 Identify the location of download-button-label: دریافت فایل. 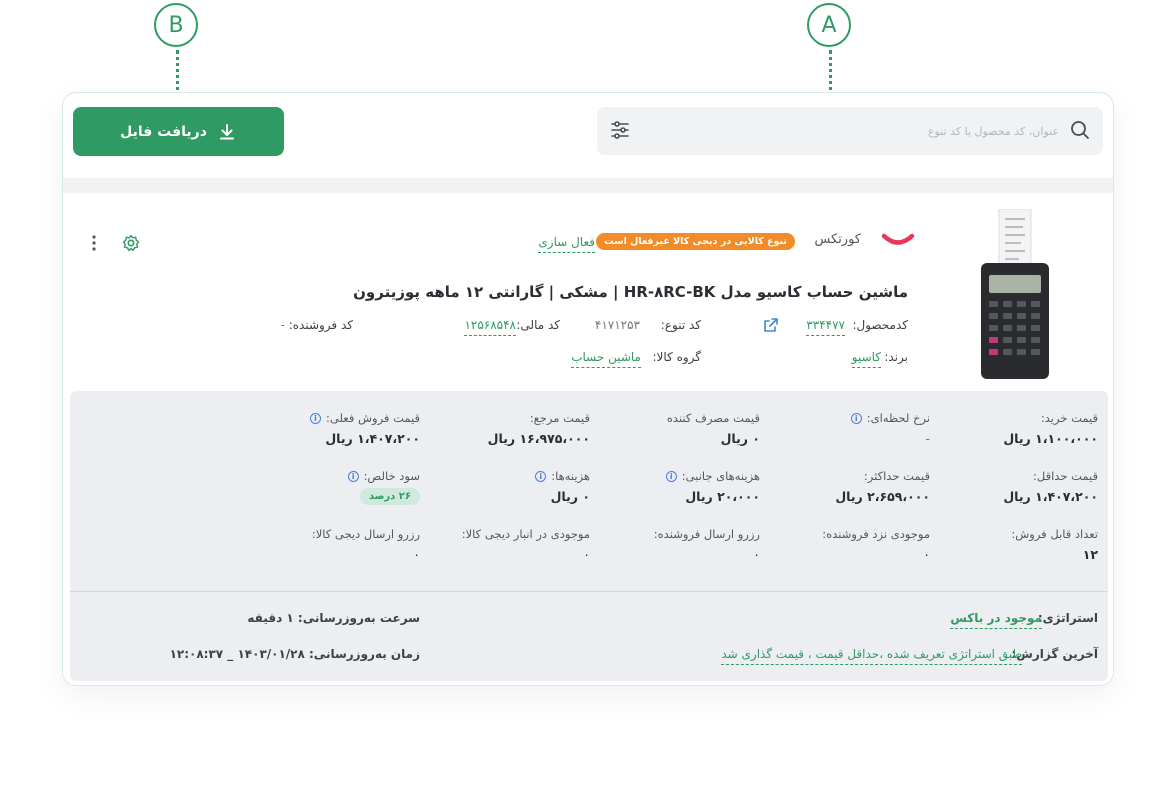
(163, 131).